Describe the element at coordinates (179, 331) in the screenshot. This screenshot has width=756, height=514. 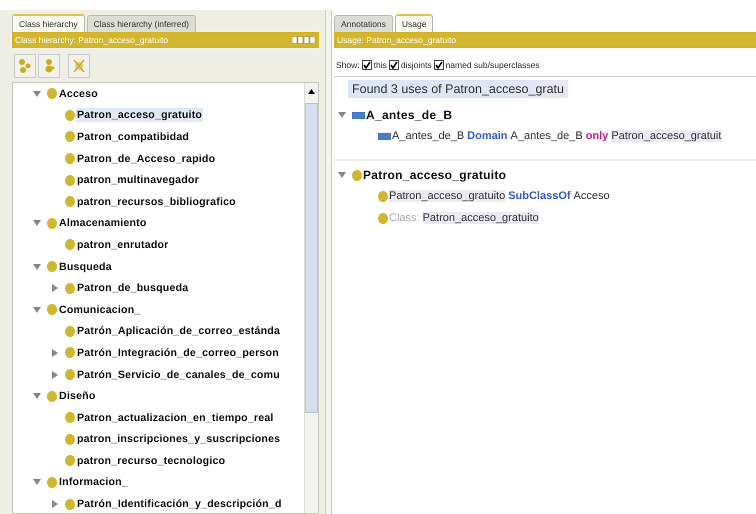
I see `tree-item: Patrón_Aplicación_de_correo_estánda` at that location.